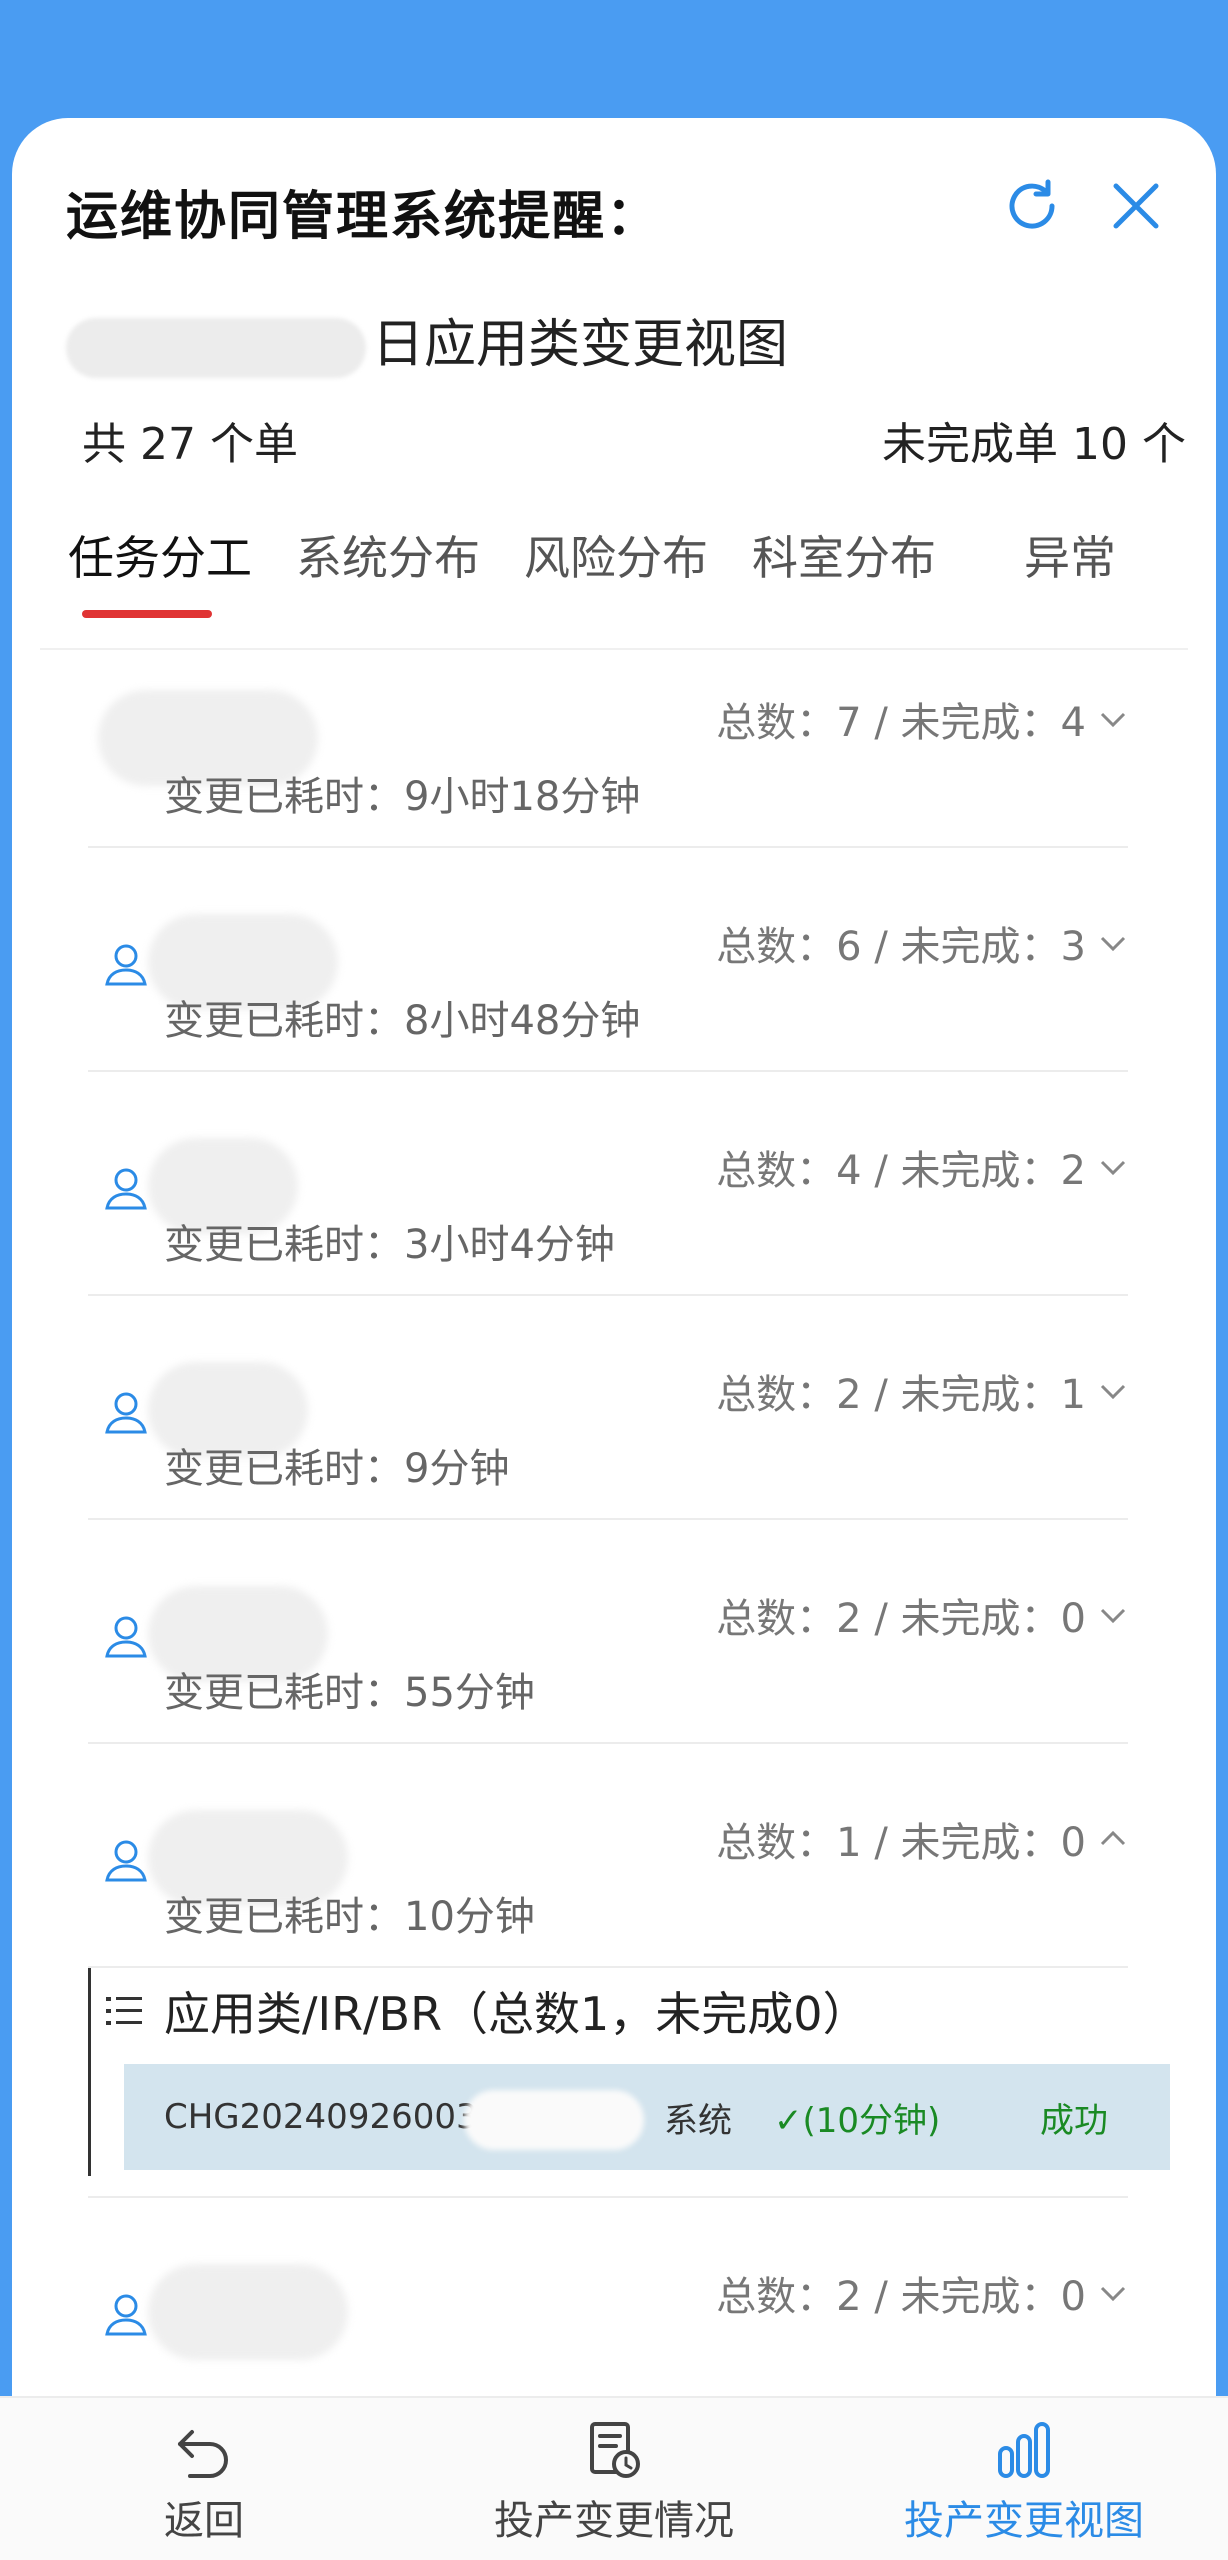 The image size is (1228, 2560). Describe the element at coordinates (349, 1917) in the screenshot. I see `elapsed-time: 变更已耗时：10分钟` at that location.